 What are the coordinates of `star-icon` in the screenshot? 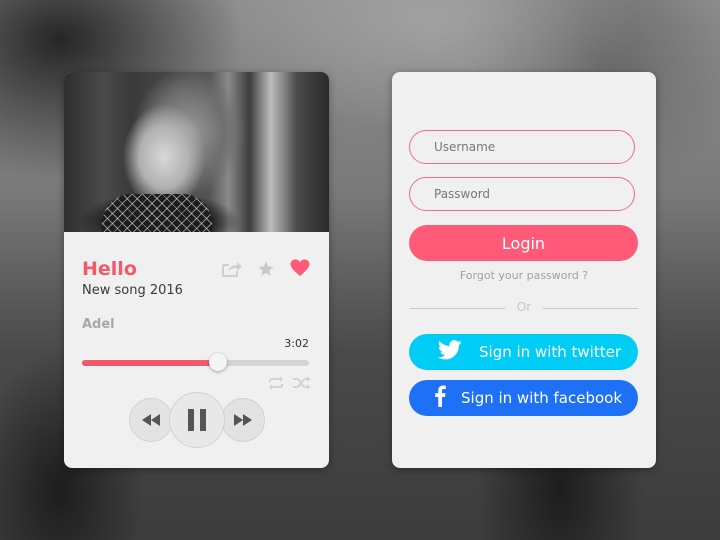 It's located at (266, 269).